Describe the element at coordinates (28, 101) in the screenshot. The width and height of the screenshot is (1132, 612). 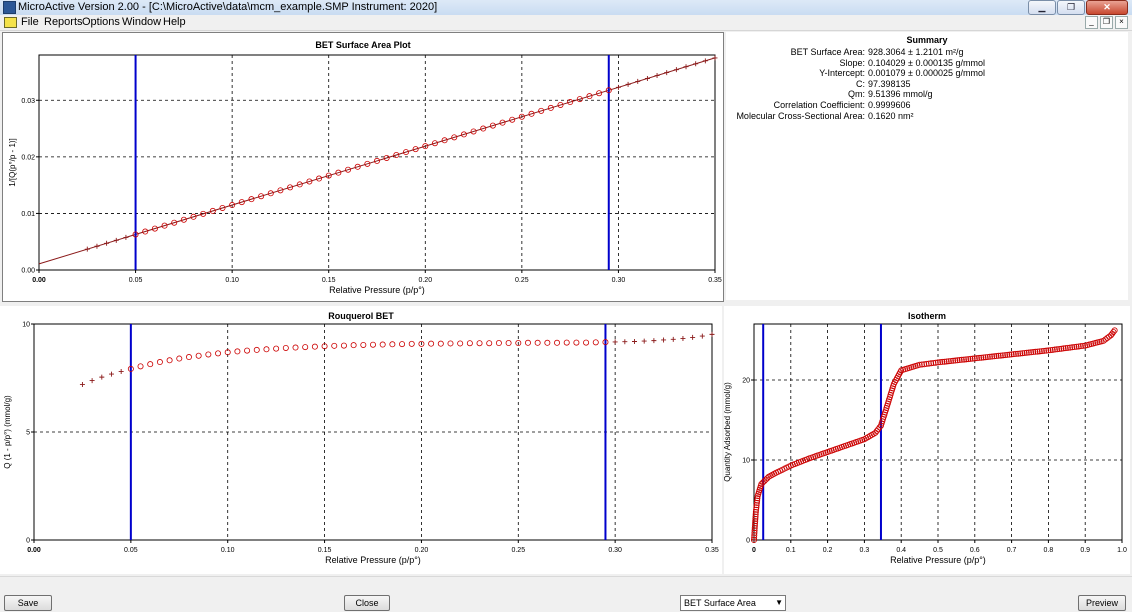
I see `y-tick-label: 0.03` at that location.